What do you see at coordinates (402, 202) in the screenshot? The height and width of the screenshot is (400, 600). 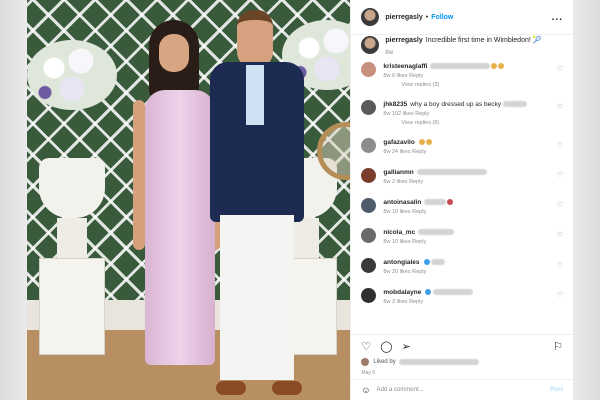 I see `comment-username: antoinasalin` at bounding box center [402, 202].